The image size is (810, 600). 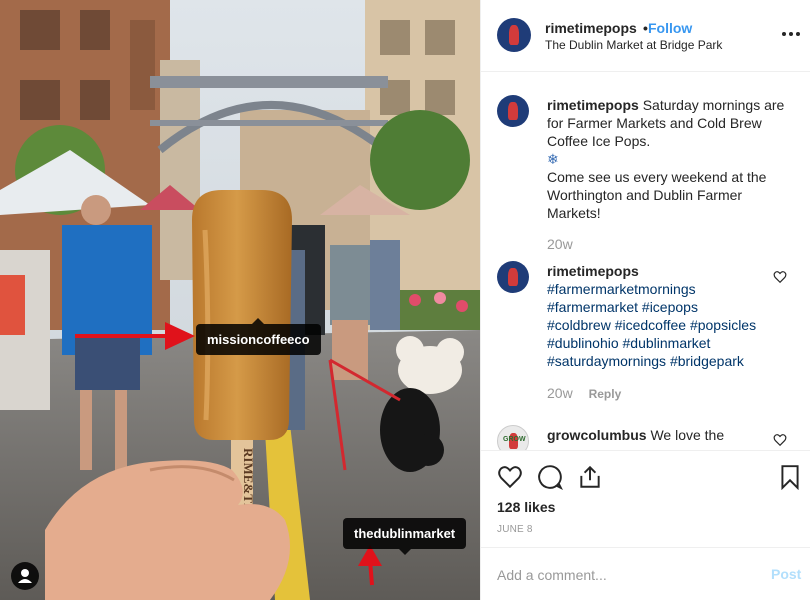 I want to click on hashtag-line: #farmermarket #icepops, so click(x=667, y=307).